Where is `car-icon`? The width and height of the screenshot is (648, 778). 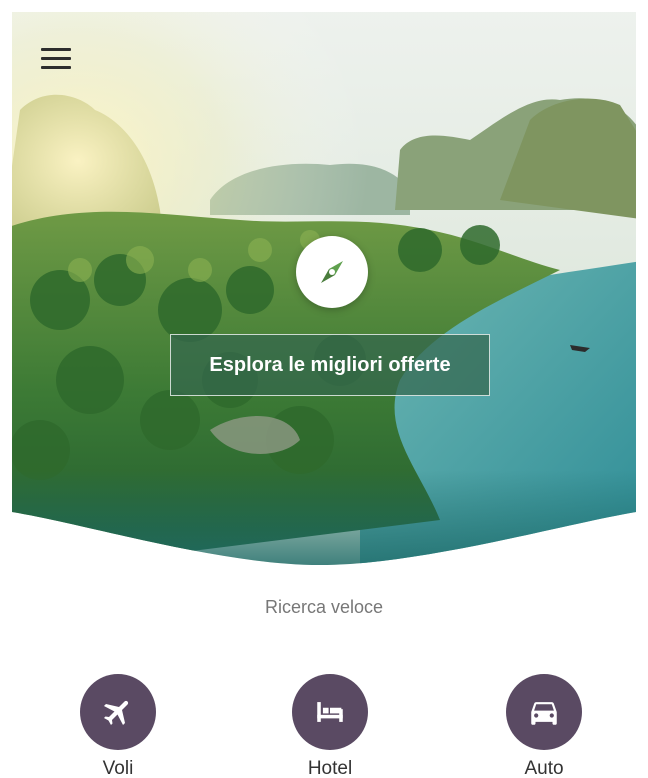 car-icon is located at coordinates (544, 712).